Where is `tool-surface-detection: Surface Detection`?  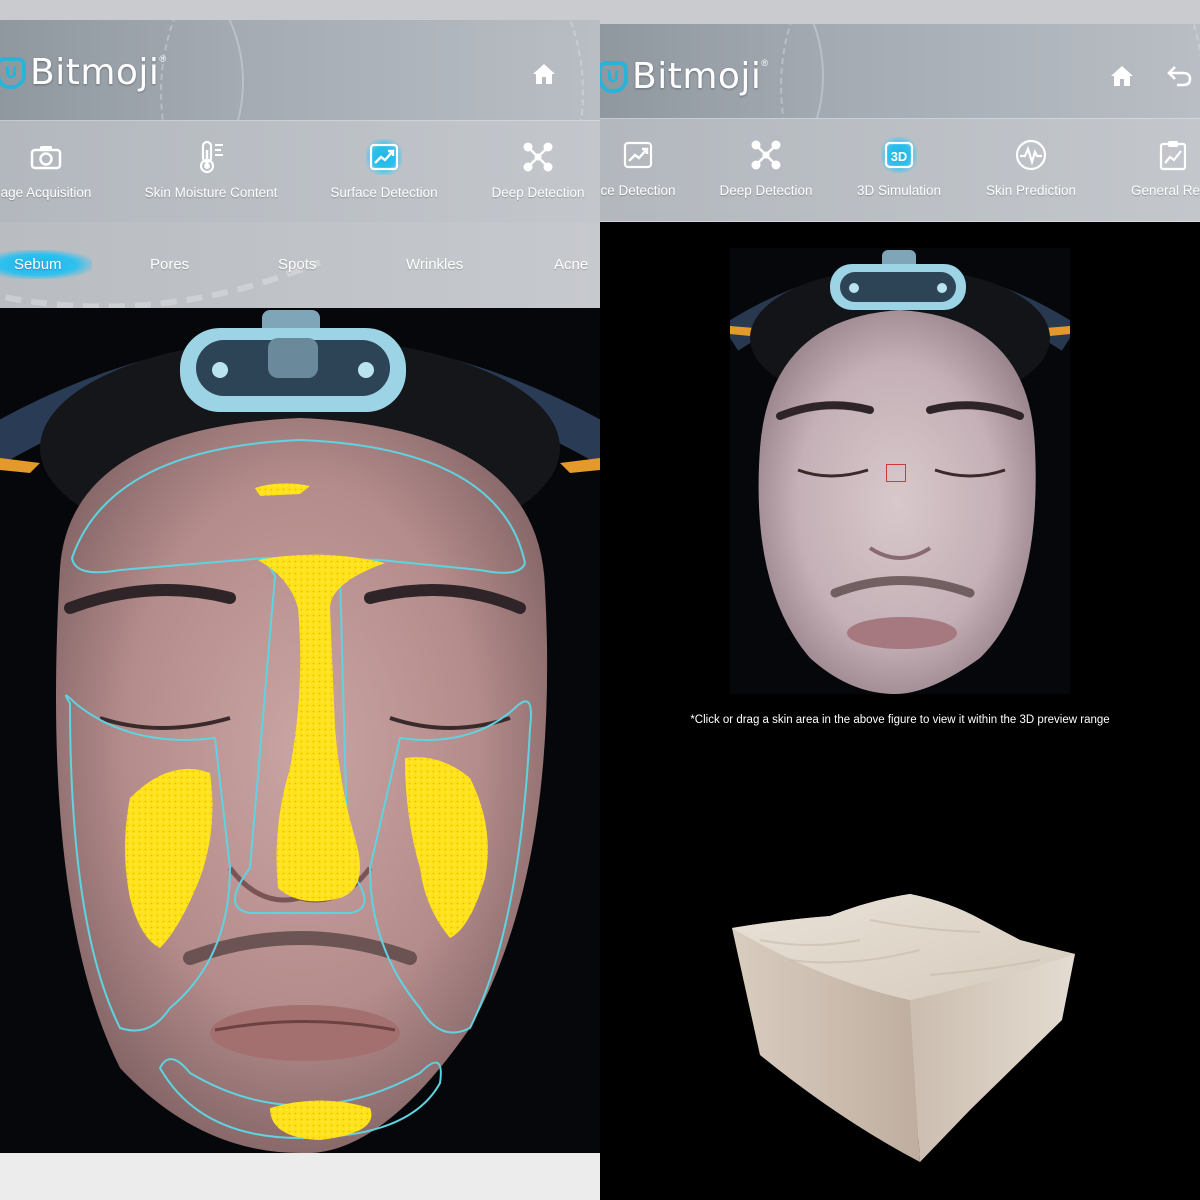
tool-surface-detection: Surface Detection is located at coordinates (384, 172).